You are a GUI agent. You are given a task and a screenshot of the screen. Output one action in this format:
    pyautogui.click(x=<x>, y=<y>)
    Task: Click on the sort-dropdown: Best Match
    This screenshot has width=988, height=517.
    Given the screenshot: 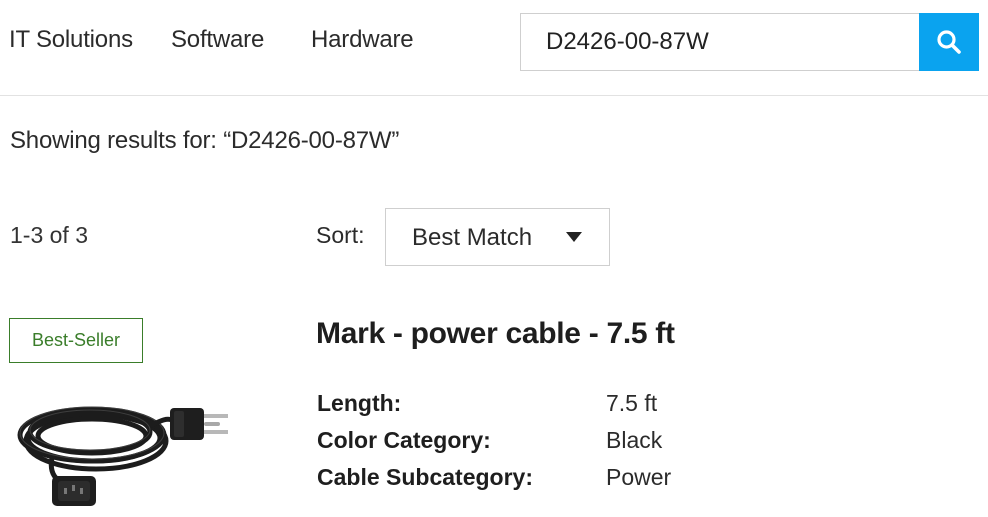 What is the action you would take?
    pyautogui.click(x=497, y=237)
    